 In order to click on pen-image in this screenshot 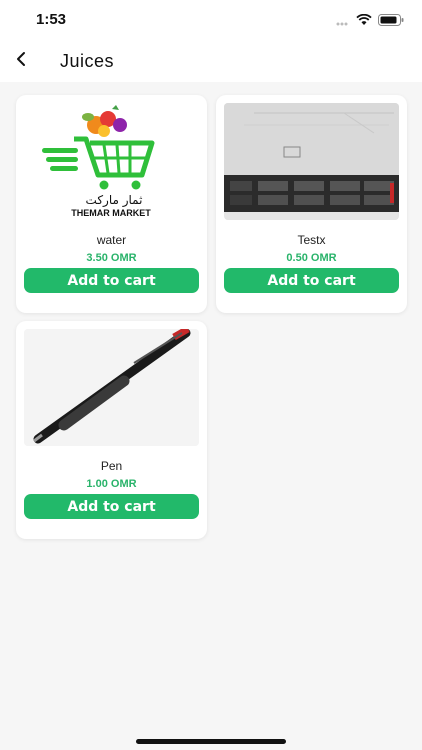, I will do `click(111, 387)`.